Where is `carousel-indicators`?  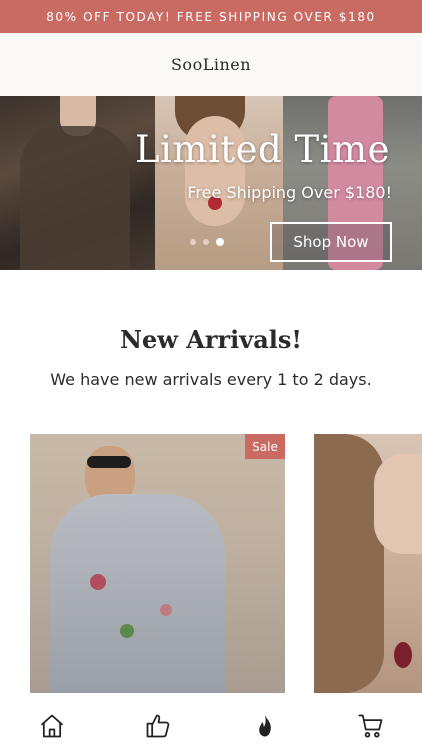
carousel-indicators is located at coordinates (207, 242).